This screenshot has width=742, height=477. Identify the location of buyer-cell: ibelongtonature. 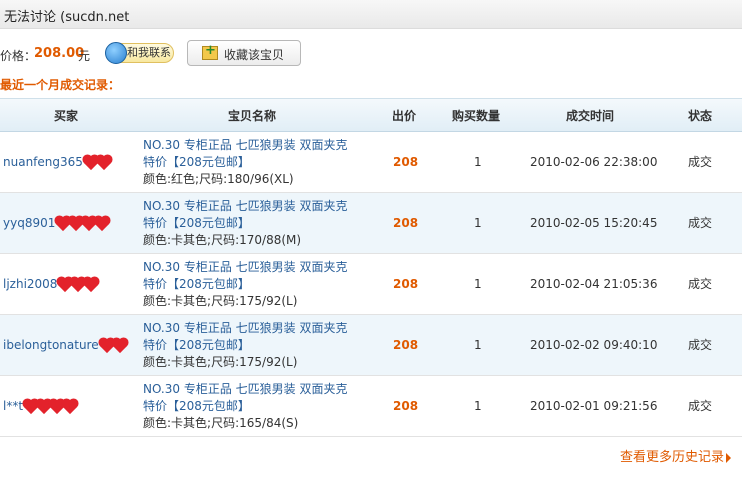
(65, 345).